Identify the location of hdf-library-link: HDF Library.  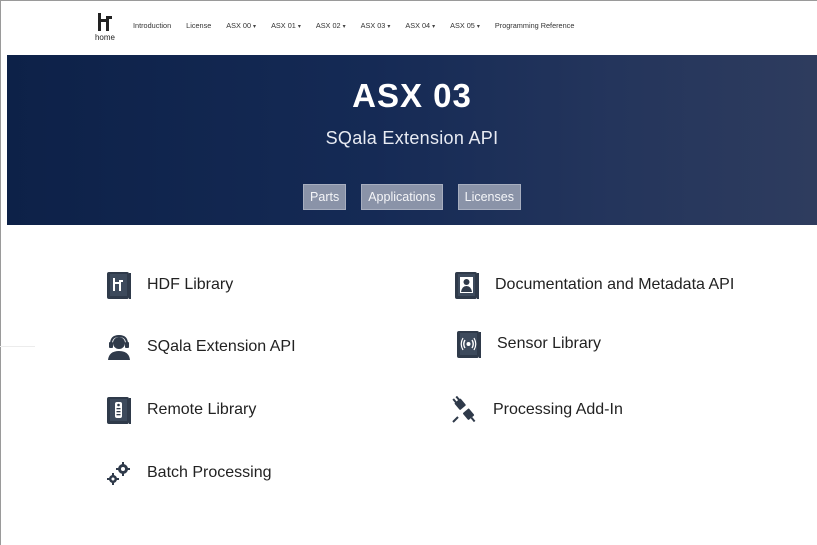
(168, 285).